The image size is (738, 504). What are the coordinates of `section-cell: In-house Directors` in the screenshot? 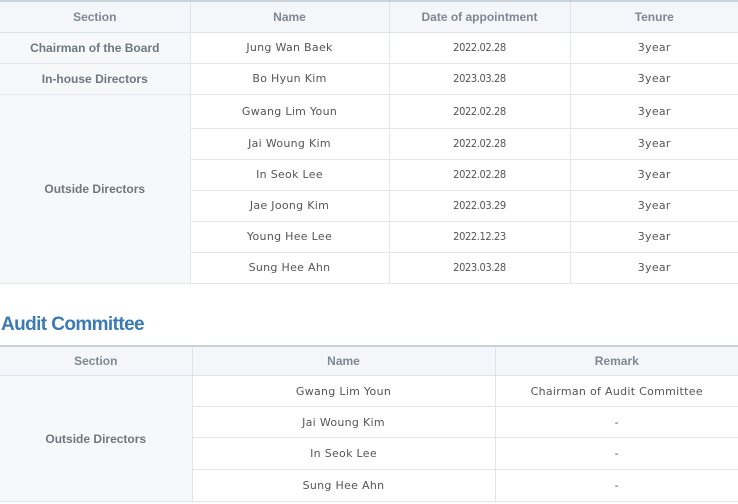 It's located at (95, 79).